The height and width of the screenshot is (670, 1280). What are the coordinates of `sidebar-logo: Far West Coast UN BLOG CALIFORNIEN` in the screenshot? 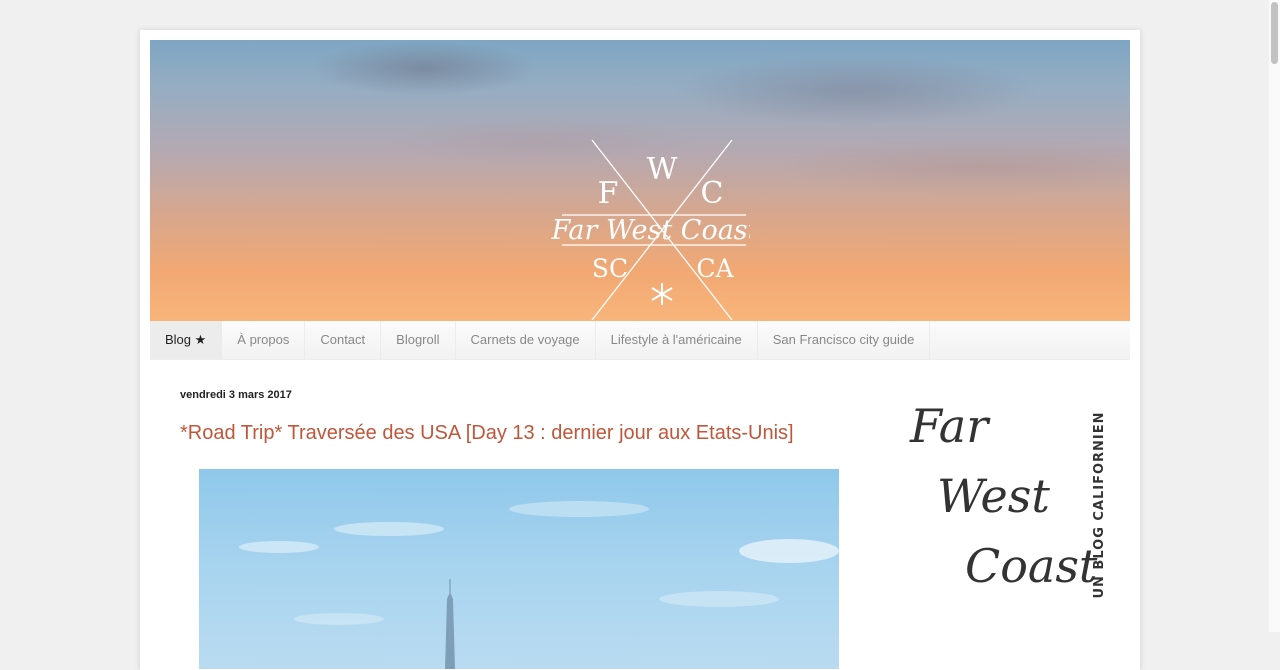 It's located at (1012, 510).